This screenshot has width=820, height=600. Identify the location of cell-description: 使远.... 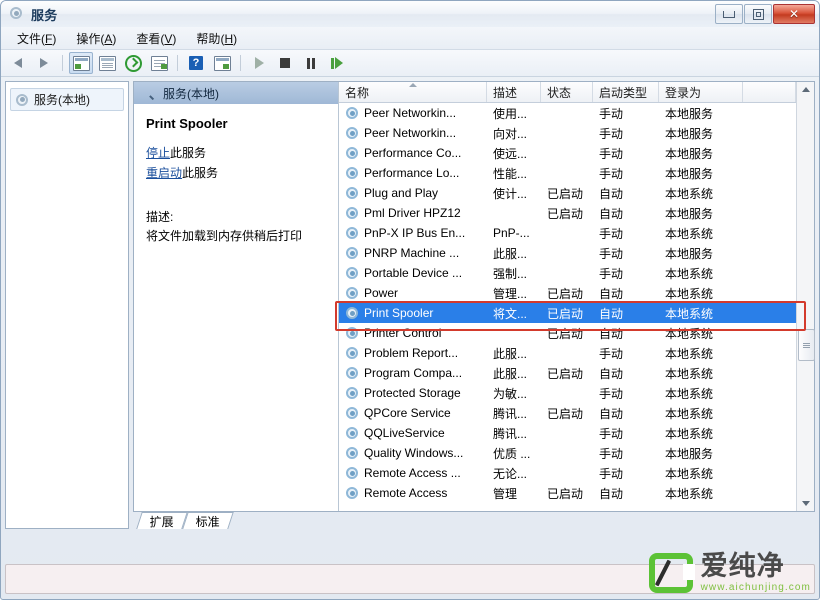
(510, 153).